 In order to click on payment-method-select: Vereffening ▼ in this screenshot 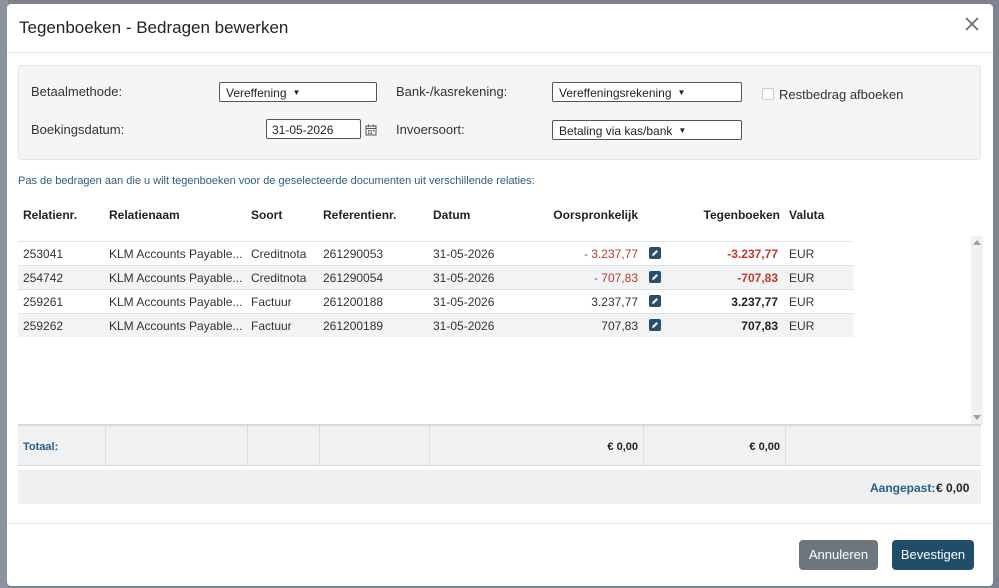, I will do `click(298, 92)`.